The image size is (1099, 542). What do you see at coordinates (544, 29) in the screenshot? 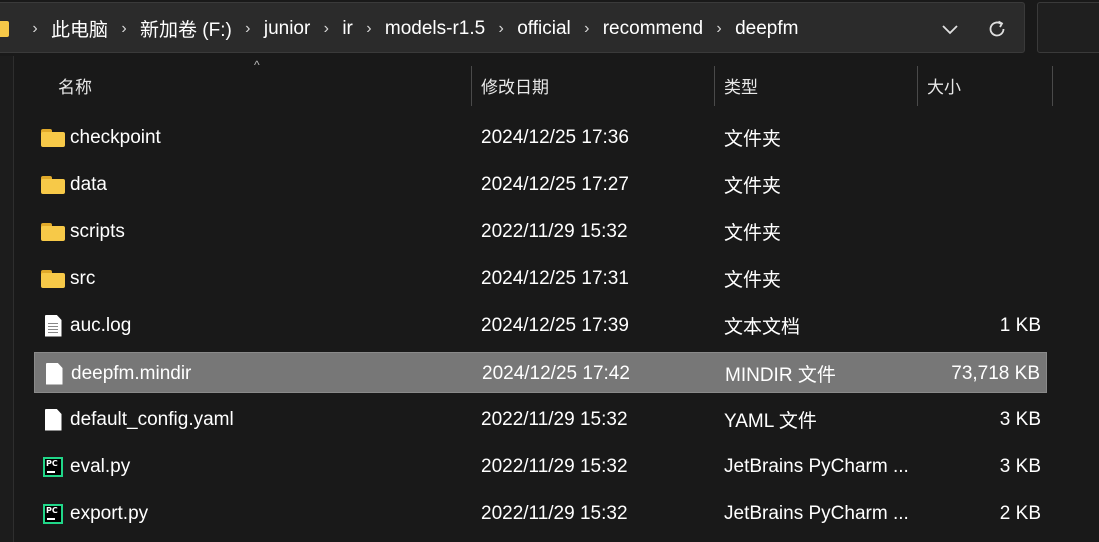
I see `breadcrumb-item-official: official` at bounding box center [544, 29].